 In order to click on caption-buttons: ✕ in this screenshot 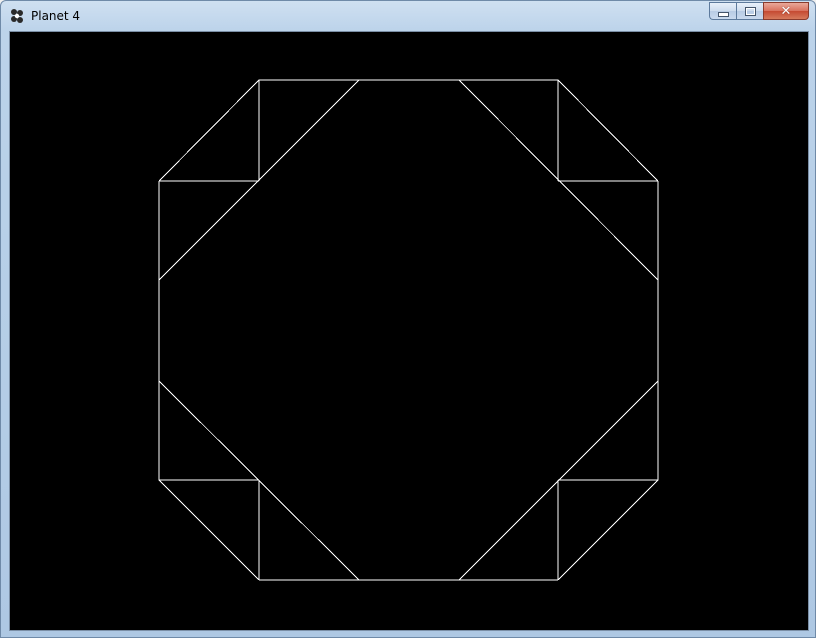, I will do `click(759, 12)`.